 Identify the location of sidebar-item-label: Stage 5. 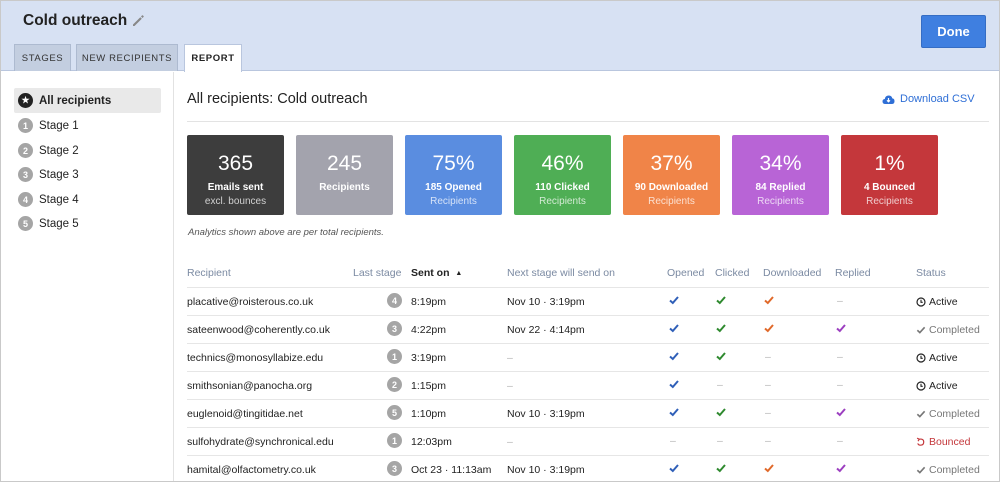
(59, 223).